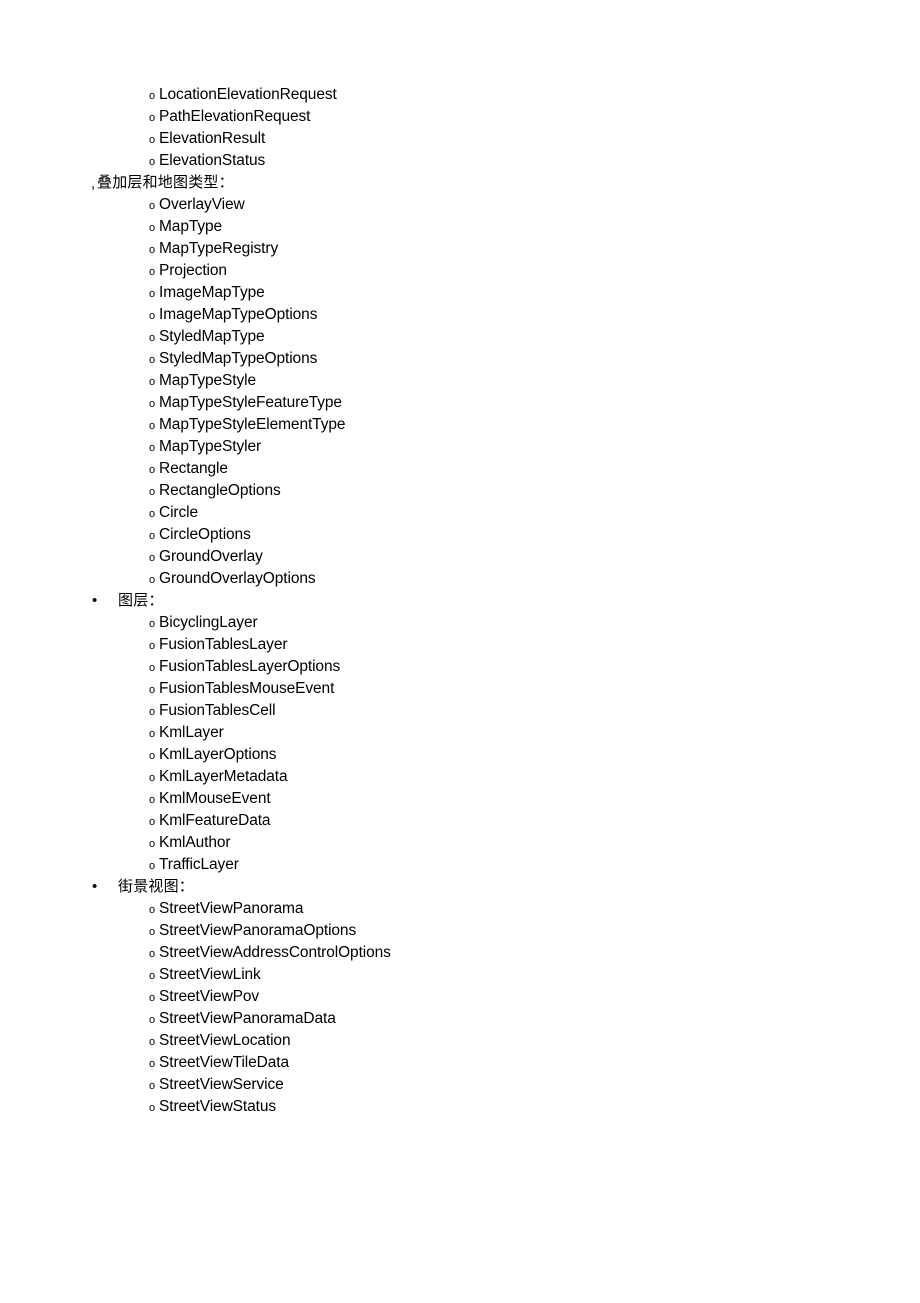 This screenshot has width=920, height=1303. I want to click on outline-entry-label: KmlMouseEvent, so click(215, 798).